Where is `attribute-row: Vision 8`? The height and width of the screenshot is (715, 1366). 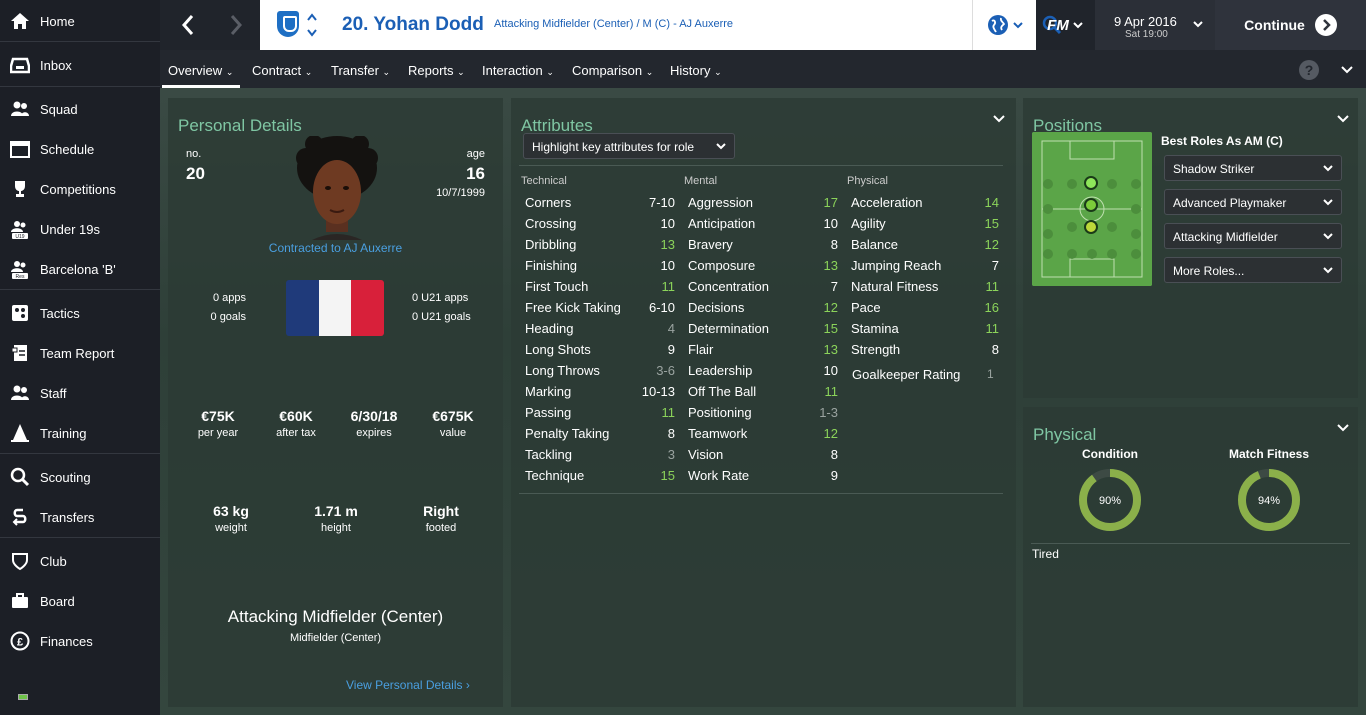 attribute-row: Vision 8 is located at coordinates (763, 457).